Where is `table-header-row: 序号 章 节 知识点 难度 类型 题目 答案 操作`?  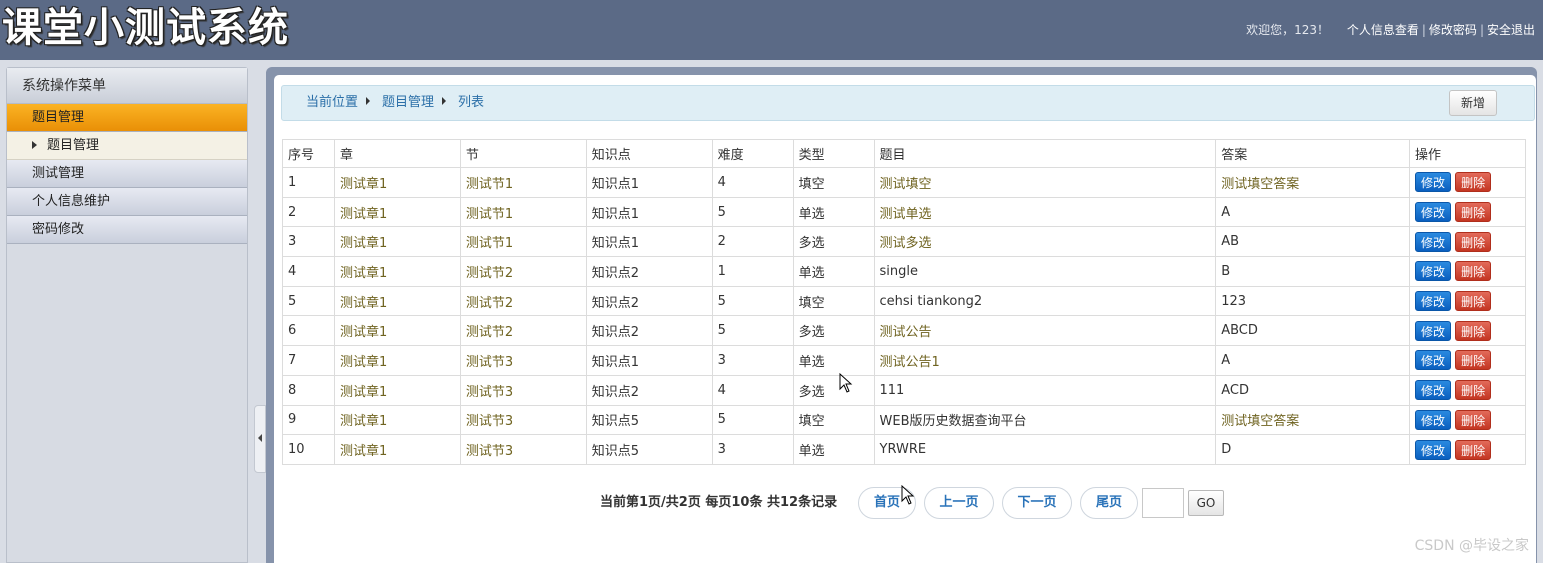 table-header-row: 序号 章 节 知识点 难度 类型 题目 答案 操作 is located at coordinates (904, 153).